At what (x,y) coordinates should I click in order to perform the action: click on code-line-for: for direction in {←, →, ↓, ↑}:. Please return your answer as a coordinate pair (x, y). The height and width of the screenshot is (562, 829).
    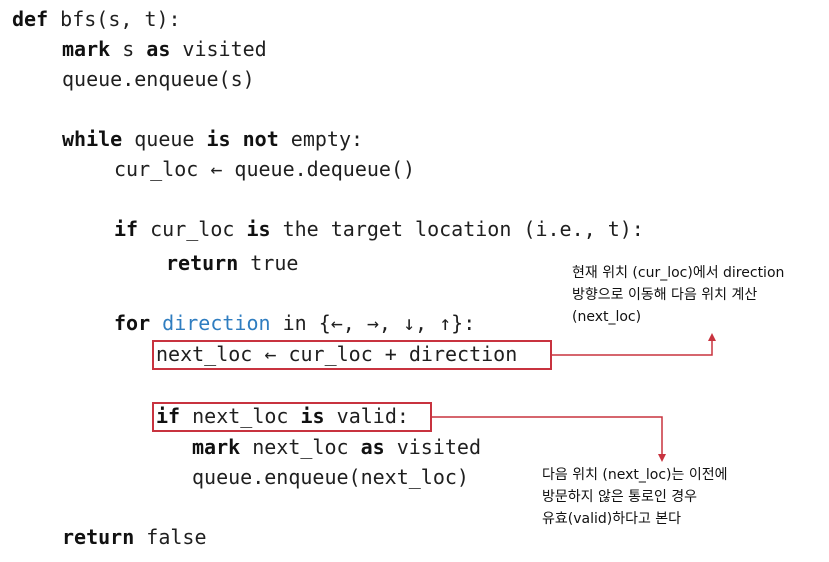
    Looking at the image, I should click on (294, 323).